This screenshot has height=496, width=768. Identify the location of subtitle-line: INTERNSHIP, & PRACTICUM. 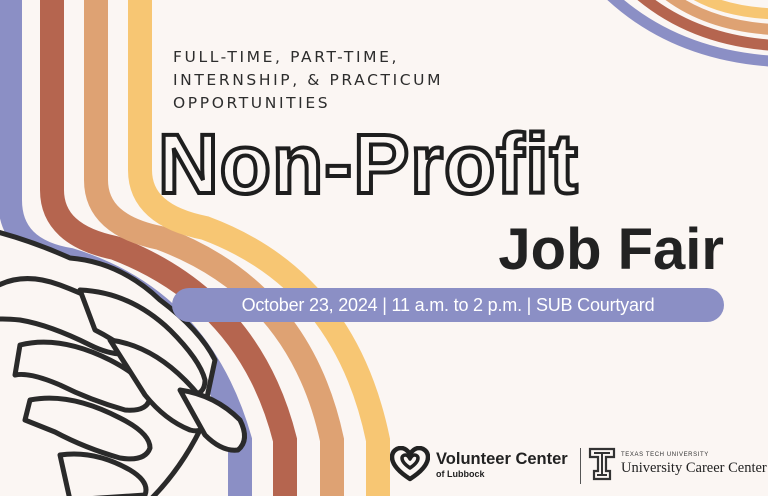
(308, 80).